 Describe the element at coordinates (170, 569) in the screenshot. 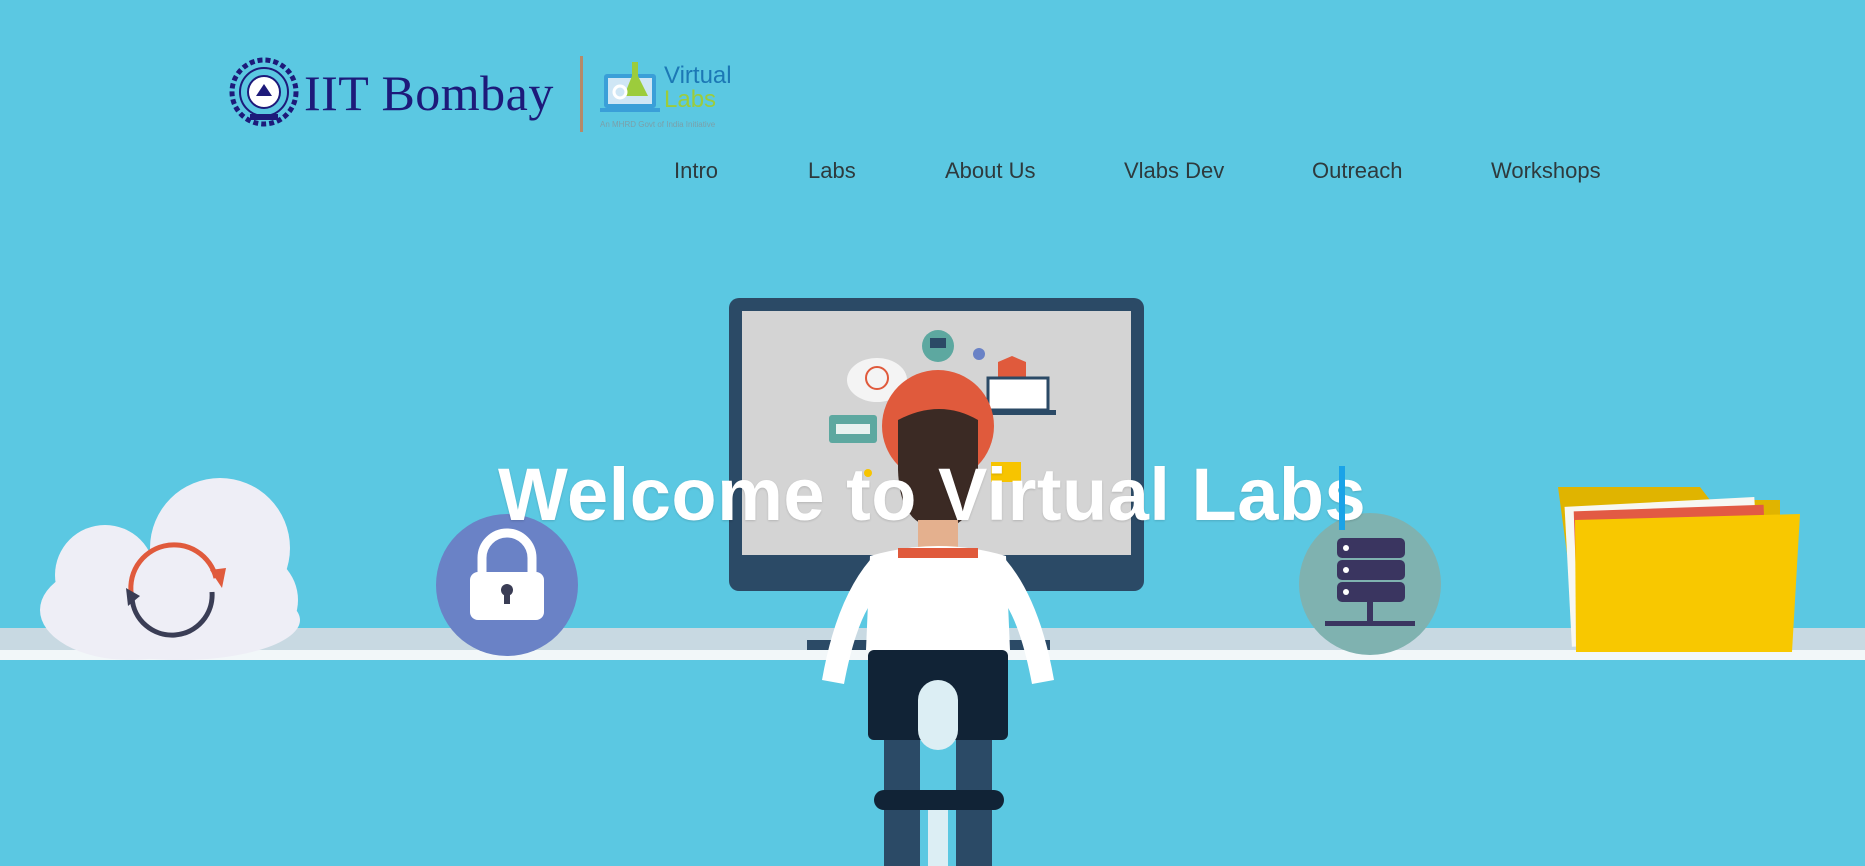

I see `cloud-sync-icon` at that location.